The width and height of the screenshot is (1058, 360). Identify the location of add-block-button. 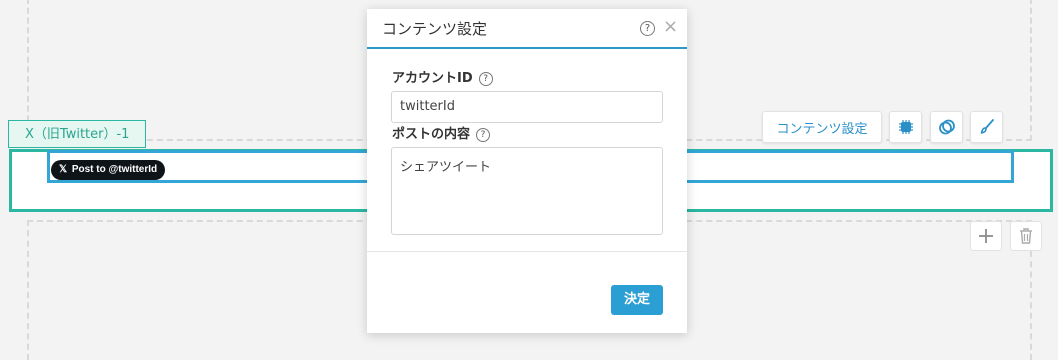
(986, 236).